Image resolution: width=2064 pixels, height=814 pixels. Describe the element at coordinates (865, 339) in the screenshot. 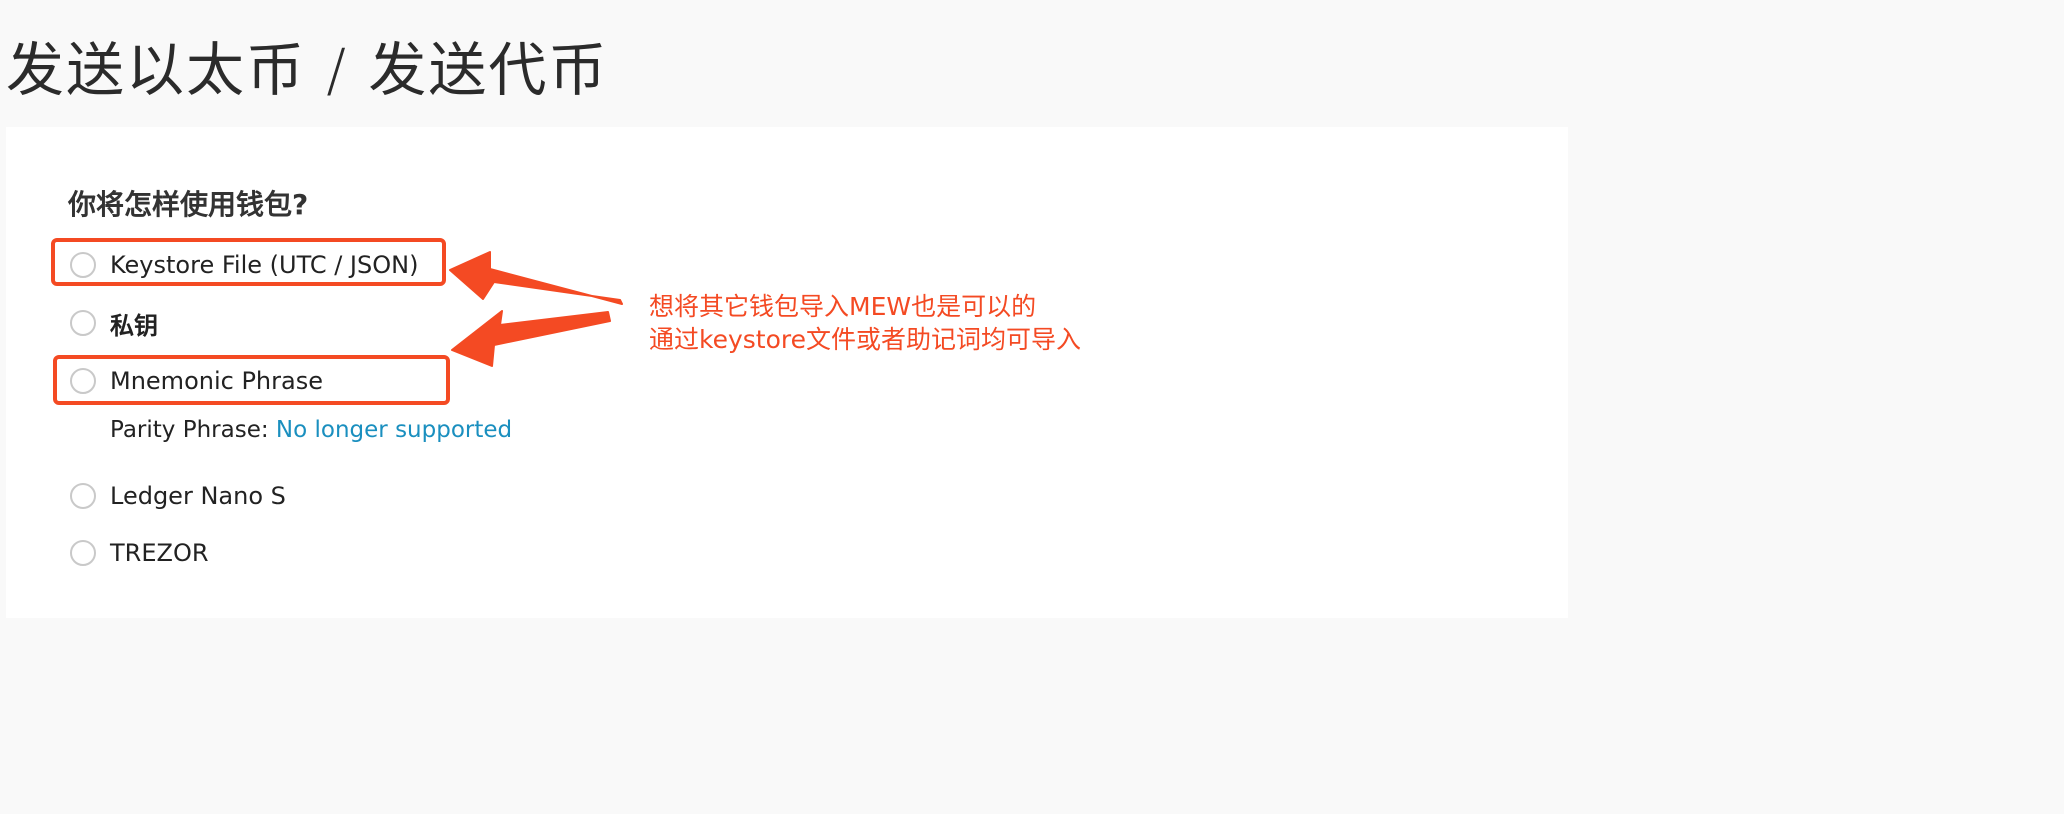

I see `annotation-line-2: 通过keystore文件或者助记词均可导入` at that location.